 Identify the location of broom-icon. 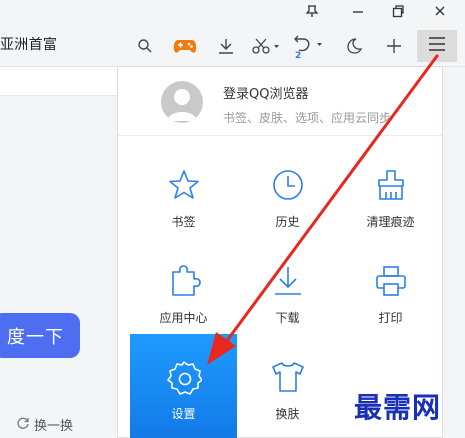
(390, 185).